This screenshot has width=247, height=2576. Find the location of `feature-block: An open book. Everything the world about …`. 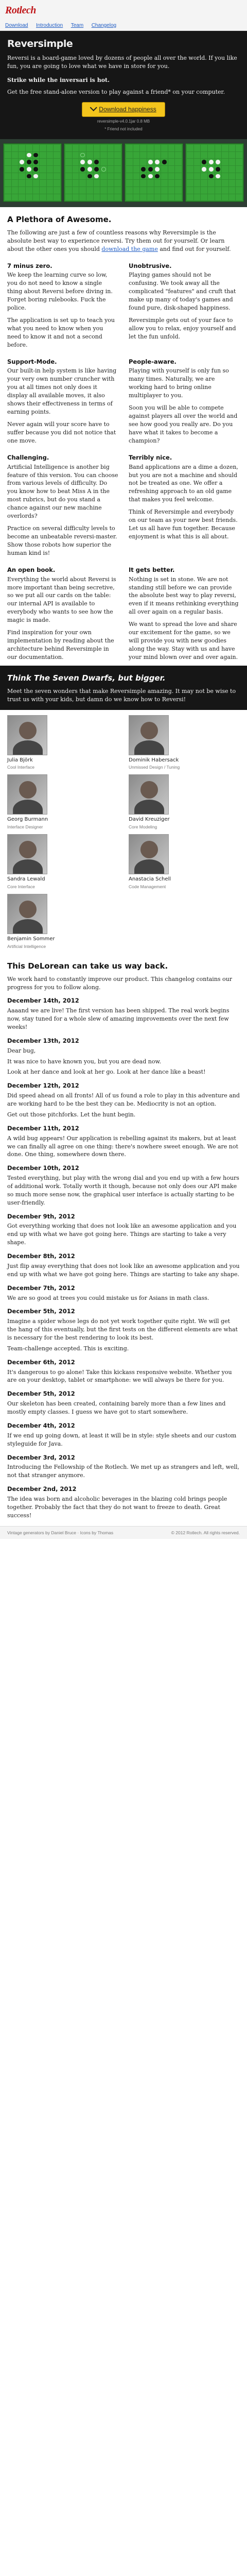

feature-block: An open book. Everything the world about … is located at coordinates (62, 614).